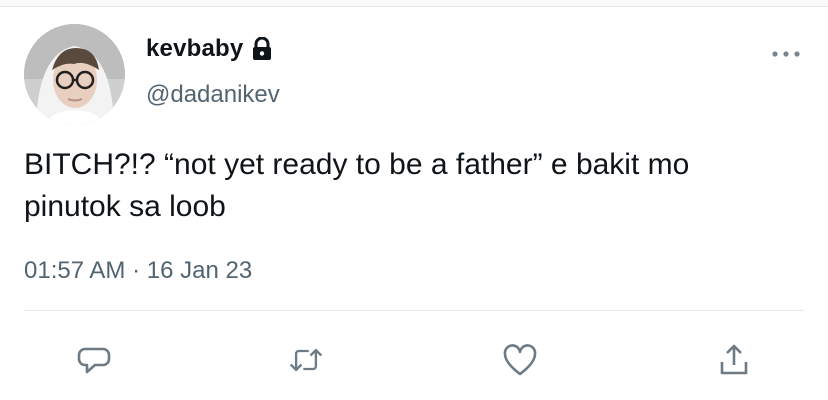  I want to click on display-name-row: kevbaby, so click(209, 49).